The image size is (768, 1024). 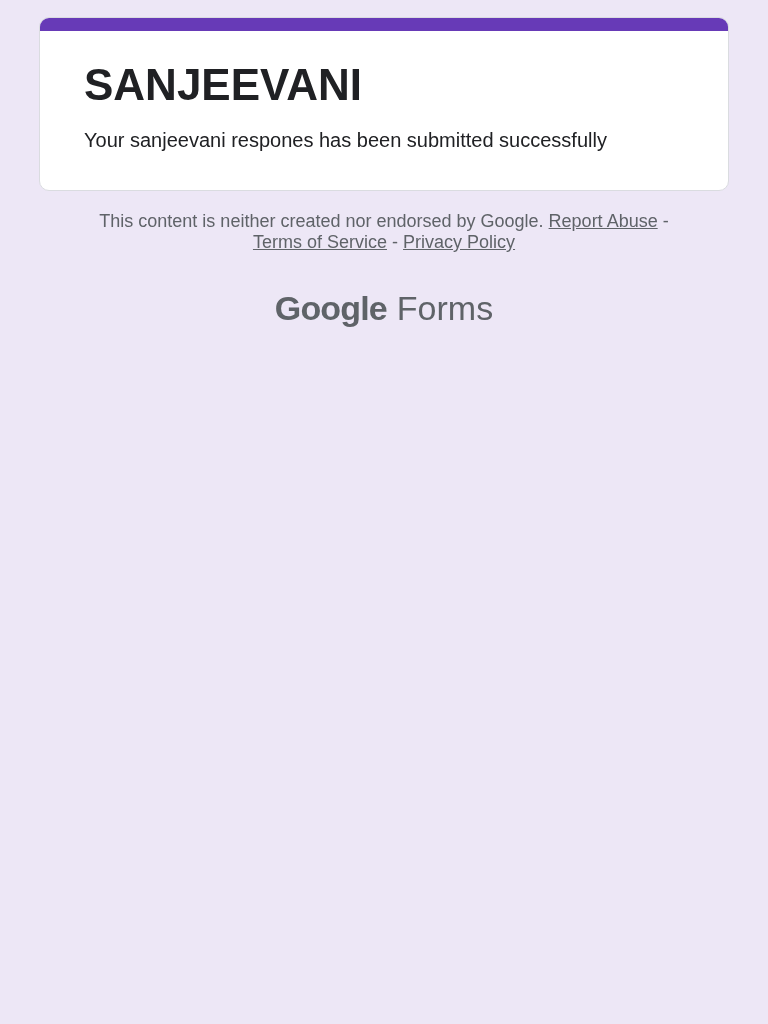 I want to click on confirmation-message: Your sanjeevani respones has been submitted successfully, so click(x=346, y=140).